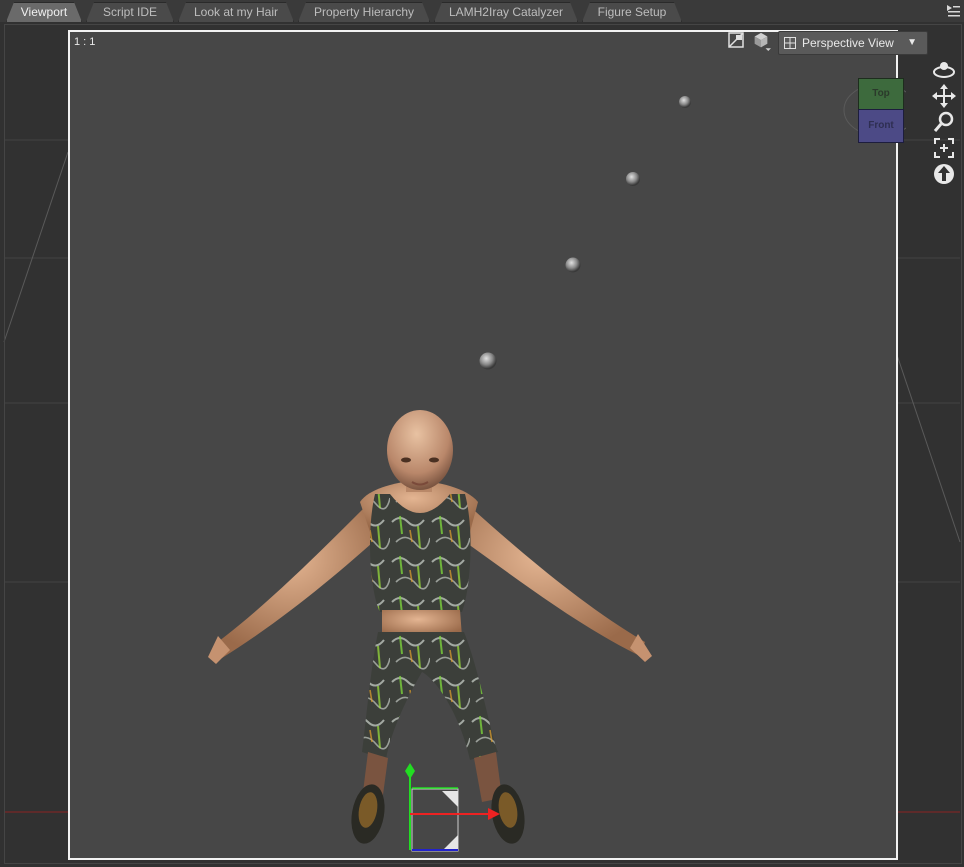  I want to click on chevron-down-icon: ▼, so click(912, 42).